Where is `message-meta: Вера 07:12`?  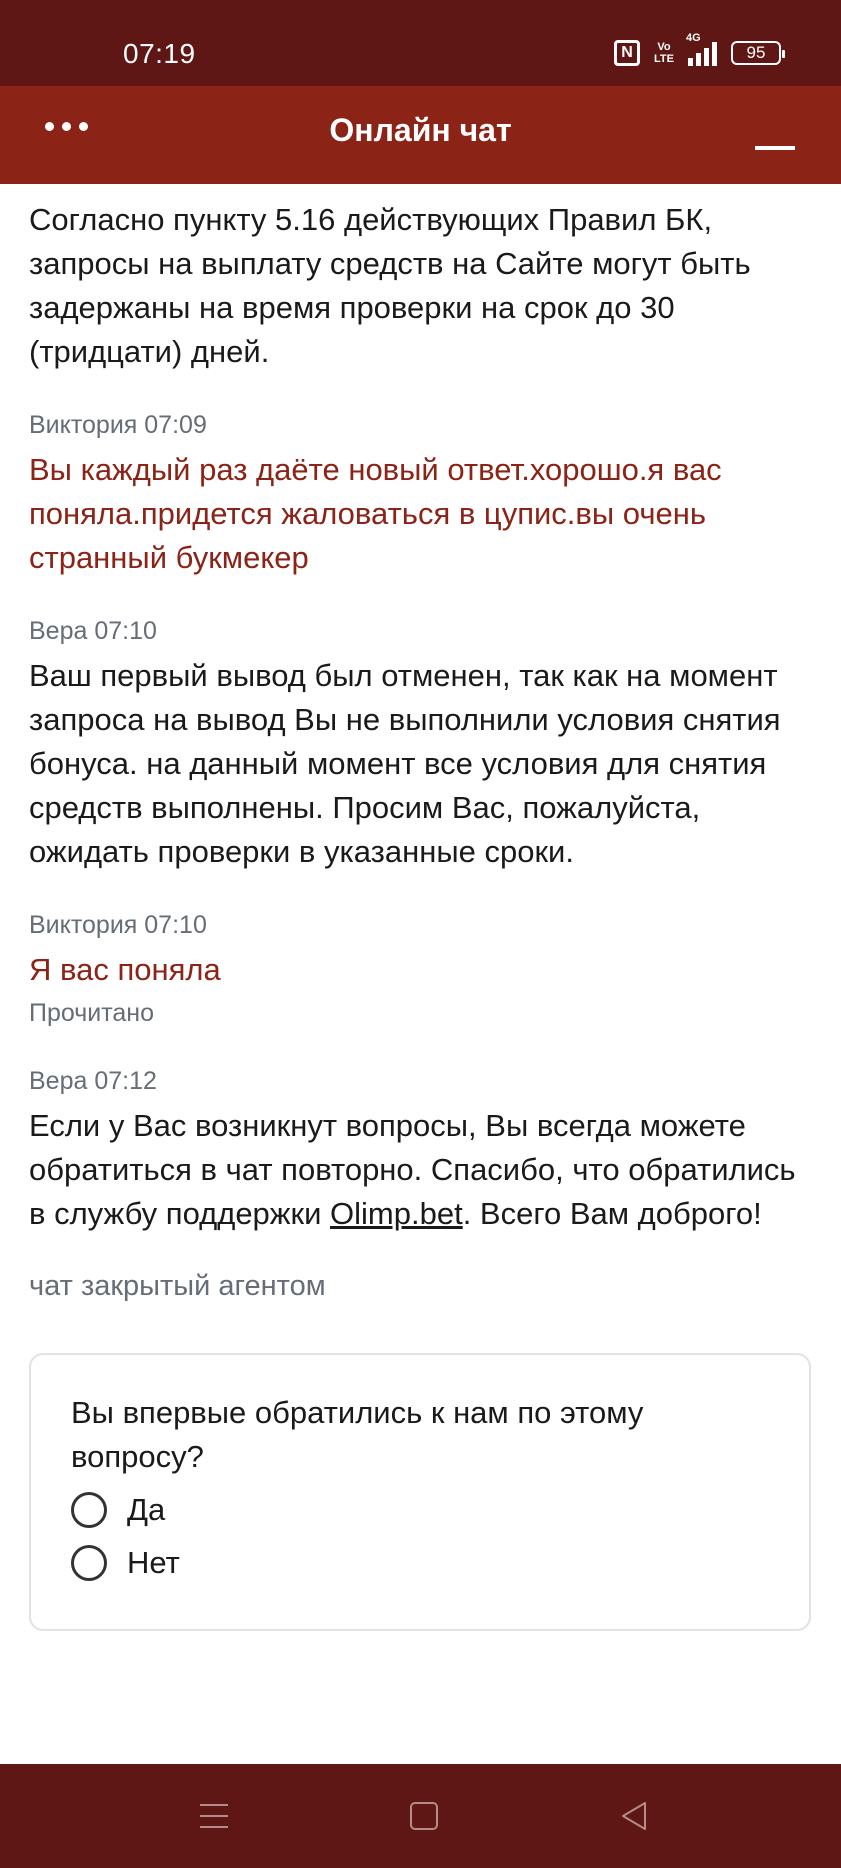 message-meta: Вера 07:12 is located at coordinates (93, 1081).